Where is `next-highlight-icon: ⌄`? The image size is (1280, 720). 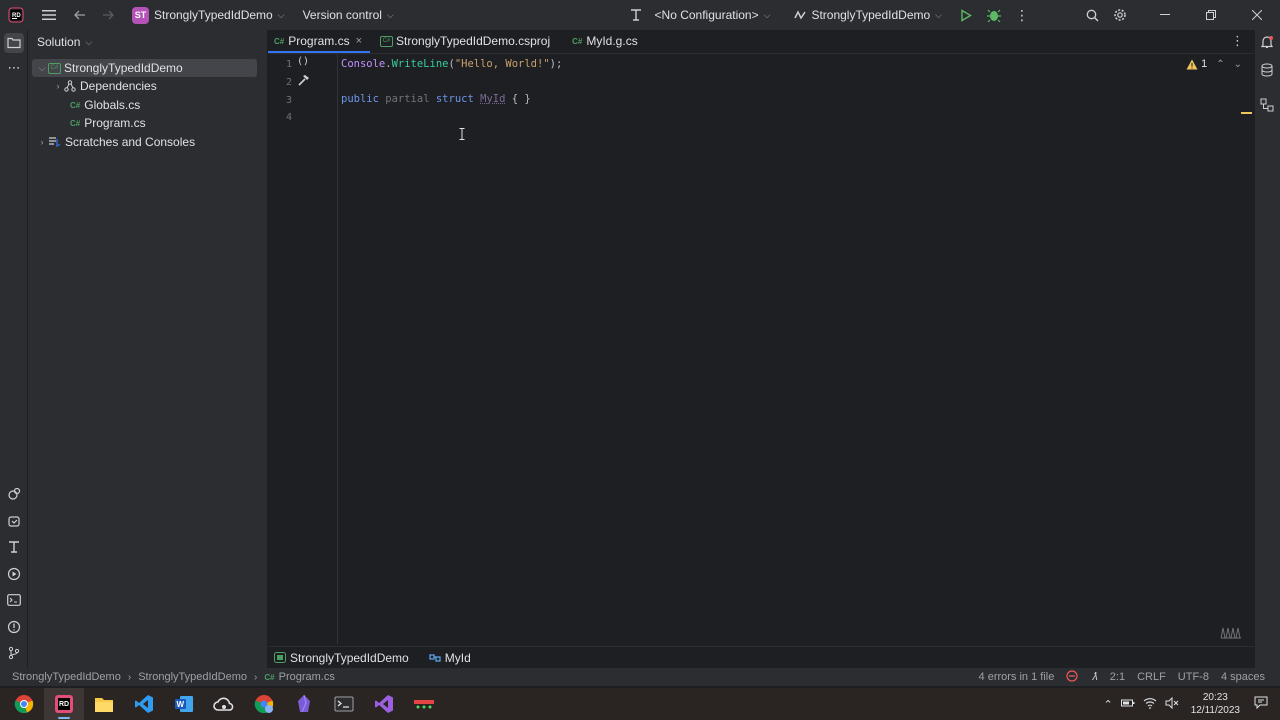
next-highlight-icon: ⌄ is located at coordinates (1238, 64).